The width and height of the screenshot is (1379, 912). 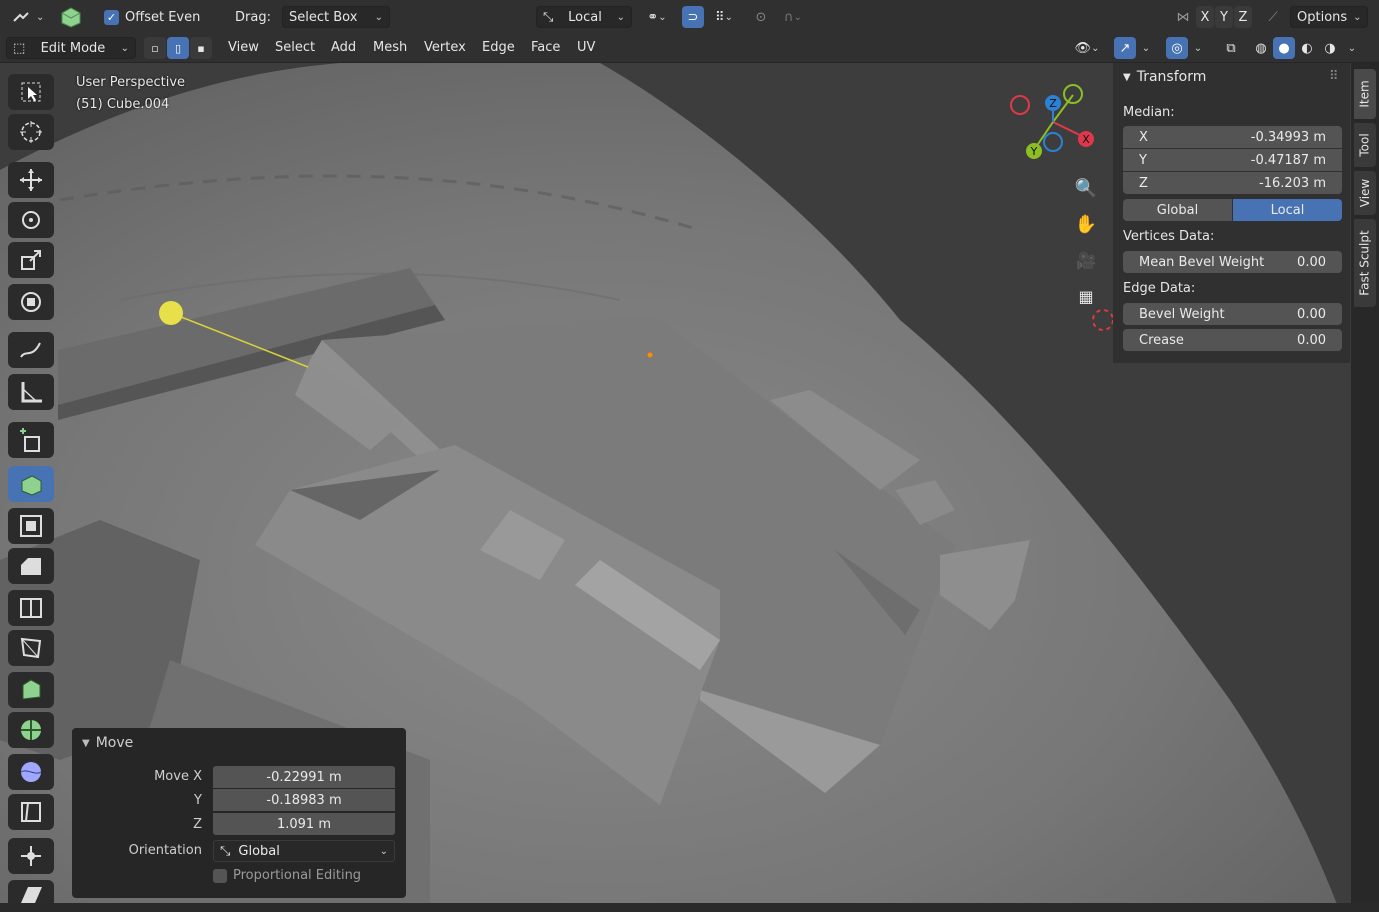 I want to click on menu-edge: Edge, so click(x=498, y=48).